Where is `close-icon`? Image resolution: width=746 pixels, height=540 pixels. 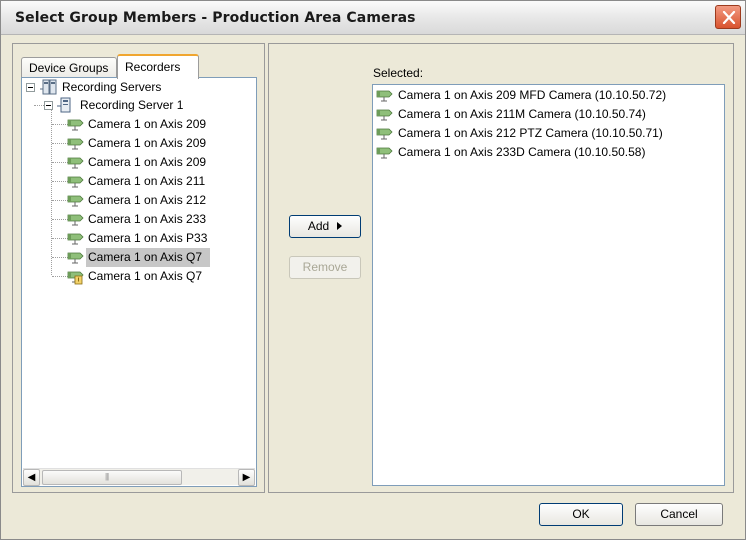
close-icon is located at coordinates (729, 17).